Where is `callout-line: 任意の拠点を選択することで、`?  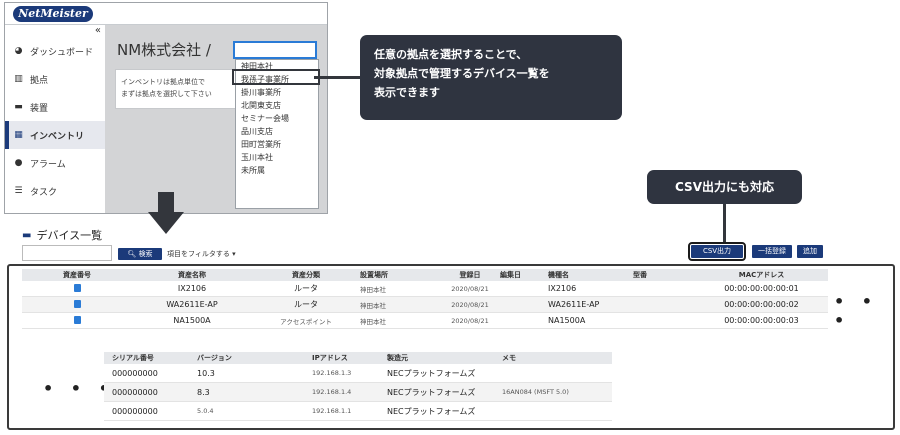
callout-line: 任意の拠点を選択することで、 is located at coordinates (451, 54).